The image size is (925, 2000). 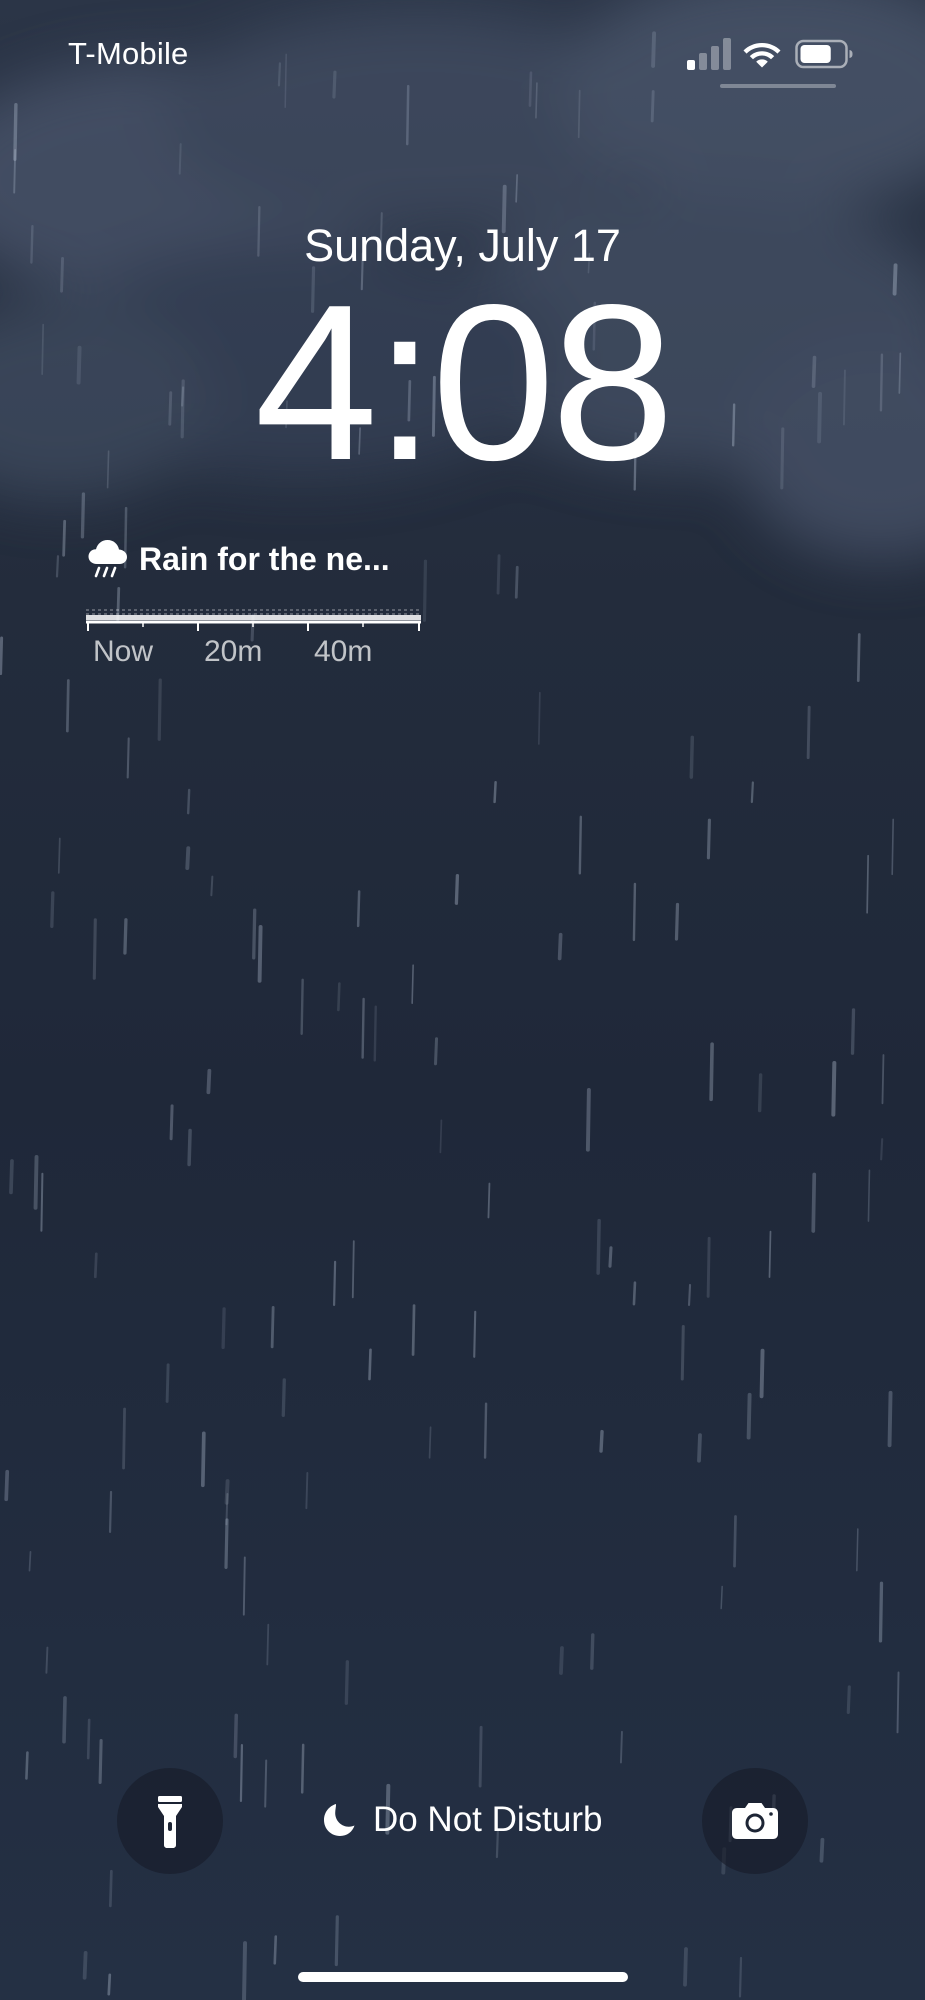 I want to click on clock-time: 4:08, so click(x=464, y=383).